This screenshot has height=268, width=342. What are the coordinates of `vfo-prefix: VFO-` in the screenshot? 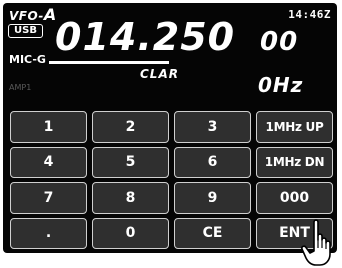 It's located at (26, 16).